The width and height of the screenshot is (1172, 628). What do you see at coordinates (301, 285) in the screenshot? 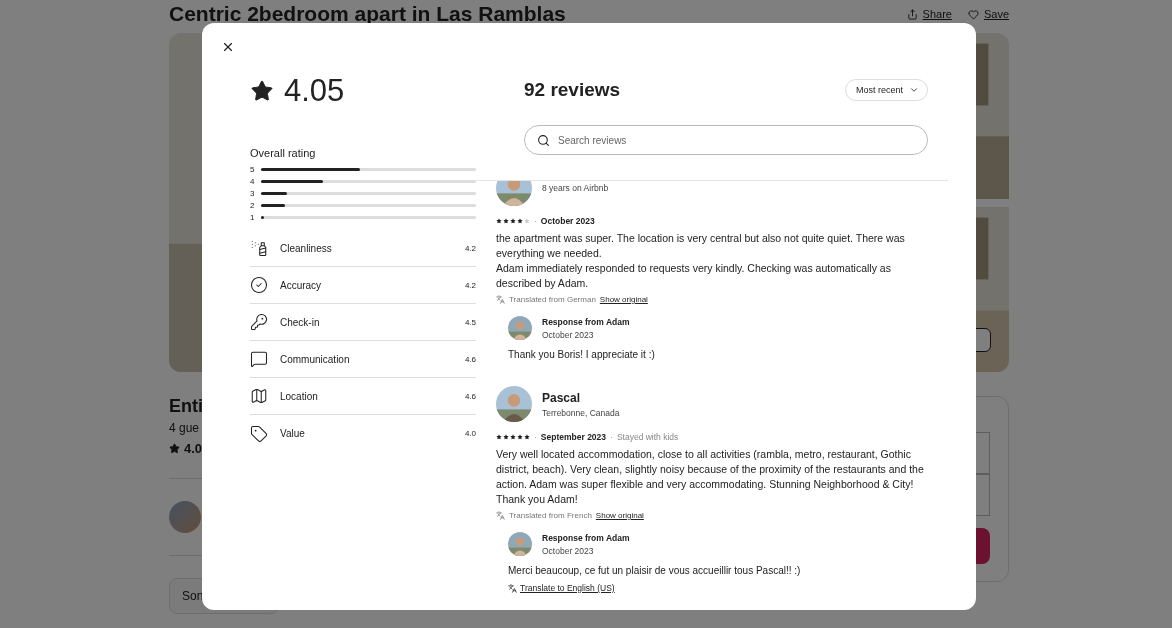
I see `category-label: Accuracy` at bounding box center [301, 285].